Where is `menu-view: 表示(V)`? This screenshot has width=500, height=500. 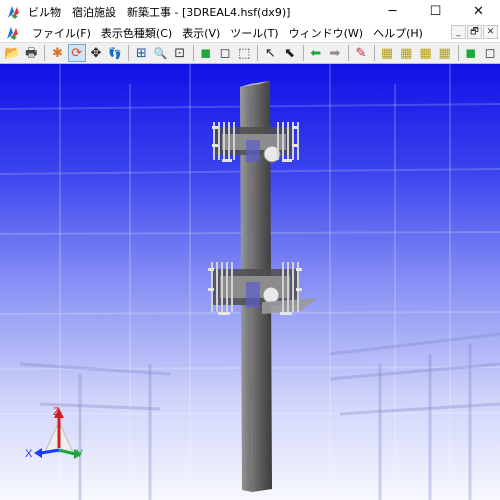 menu-view: 表示(V) is located at coordinates (201, 33).